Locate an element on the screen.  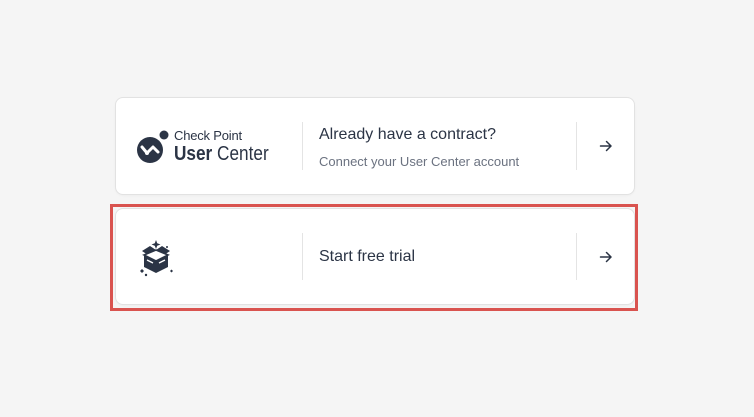
trial-card-title: Start free trial is located at coordinates (367, 256).